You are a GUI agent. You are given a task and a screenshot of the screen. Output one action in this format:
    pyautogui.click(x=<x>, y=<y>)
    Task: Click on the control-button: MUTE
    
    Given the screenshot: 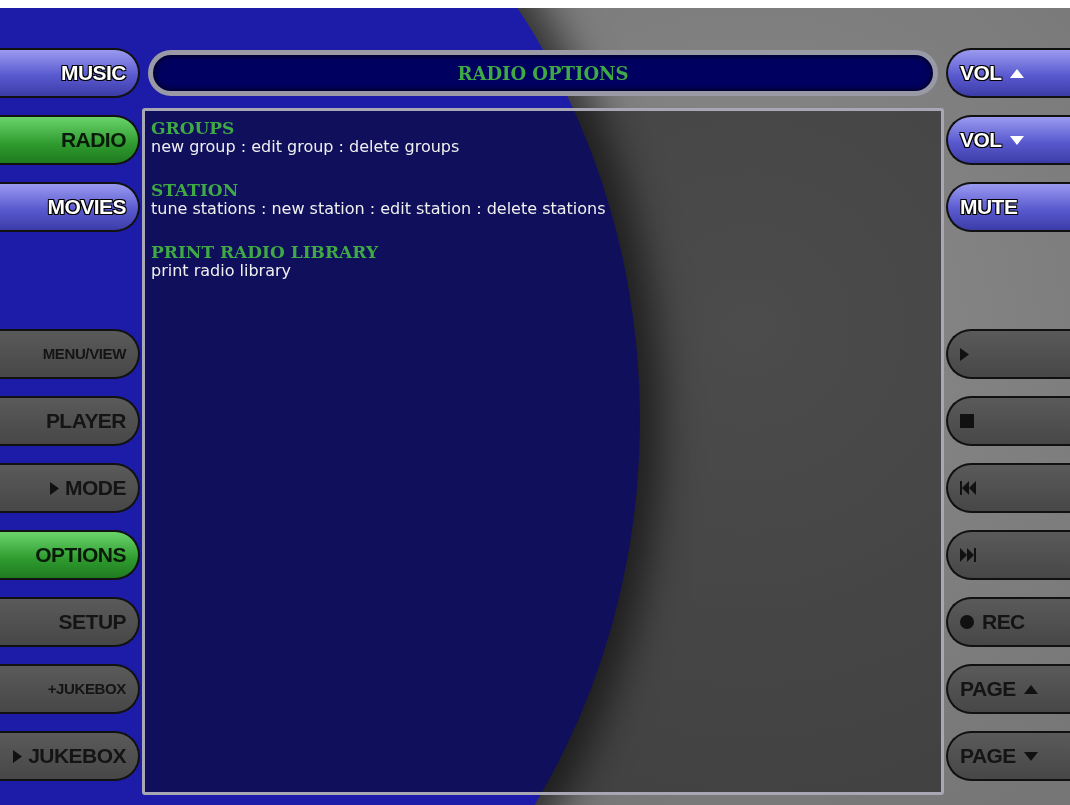 What is the action you would take?
    pyautogui.click(x=1008, y=207)
    